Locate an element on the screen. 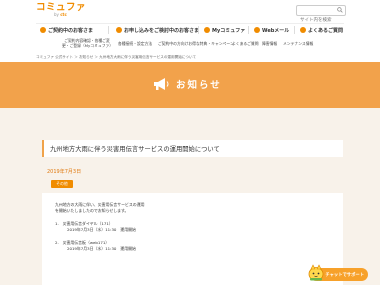 The image size is (380, 285). subnav-item-maintenance: メンテナンス情報 is located at coordinates (298, 43).